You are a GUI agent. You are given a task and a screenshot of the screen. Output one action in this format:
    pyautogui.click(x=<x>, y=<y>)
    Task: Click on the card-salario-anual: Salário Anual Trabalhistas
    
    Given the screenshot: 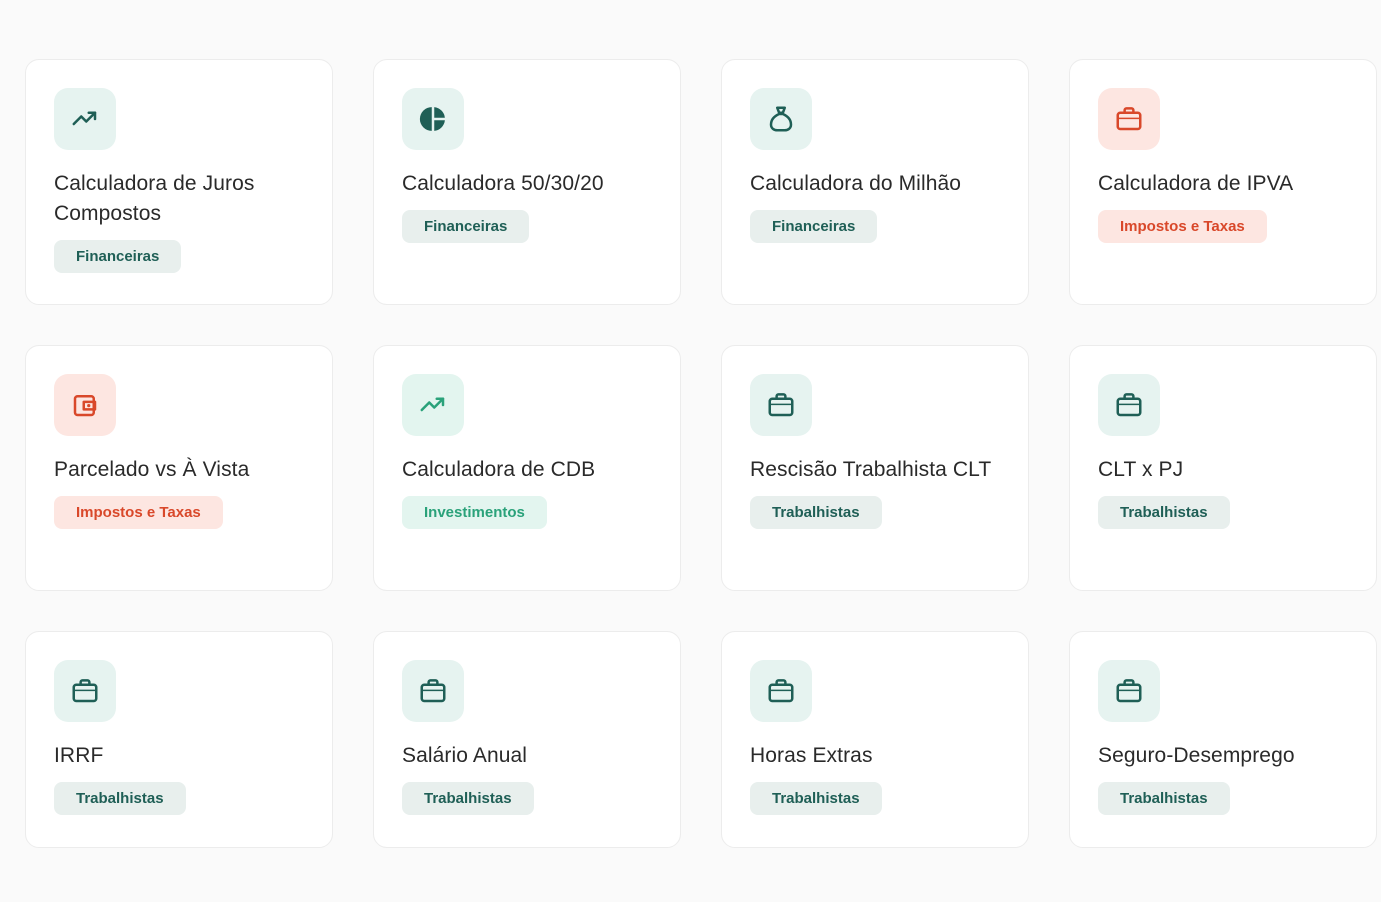 What is the action you would take?
    pyautogui.click(x=527, y=739)
    